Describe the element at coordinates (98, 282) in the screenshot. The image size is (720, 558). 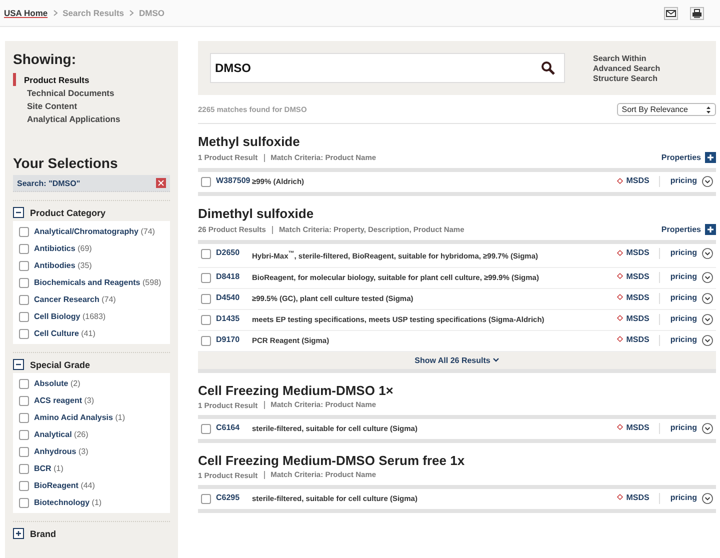
I see `facet-option: Biochemicals and Reagents (598)` at that location.